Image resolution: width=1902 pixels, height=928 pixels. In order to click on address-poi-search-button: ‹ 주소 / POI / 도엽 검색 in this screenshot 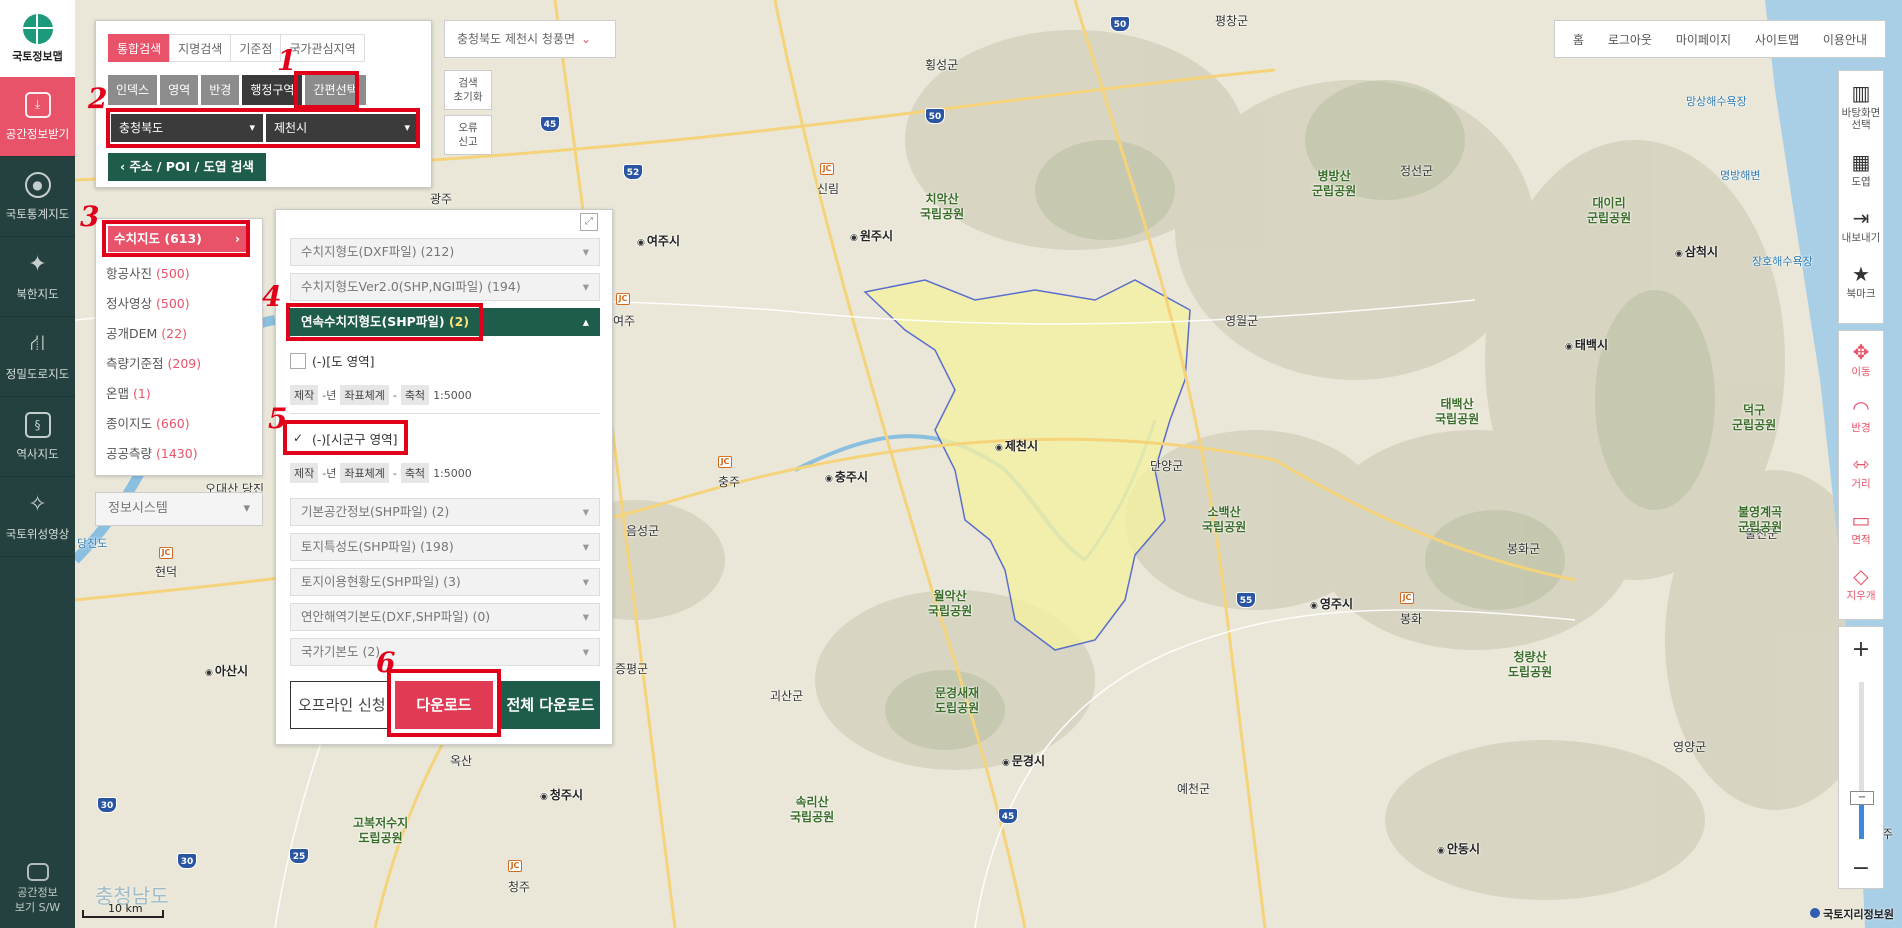, I will do `click(187, 167)`.